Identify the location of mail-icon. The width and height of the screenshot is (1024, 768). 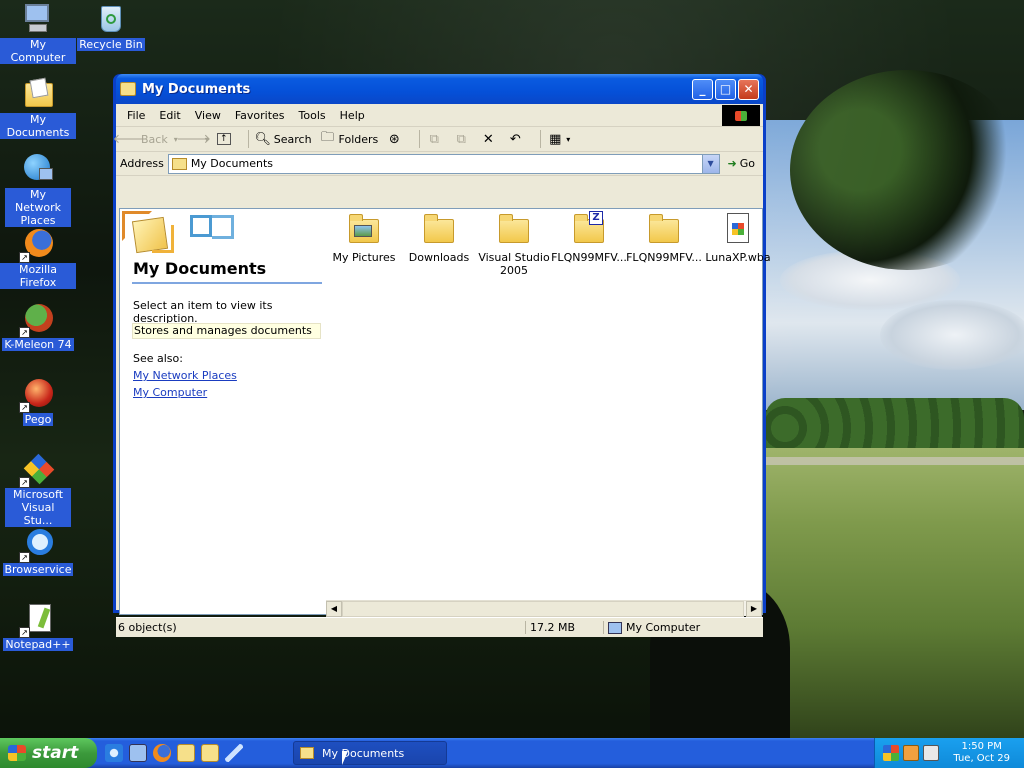
(186, 753).